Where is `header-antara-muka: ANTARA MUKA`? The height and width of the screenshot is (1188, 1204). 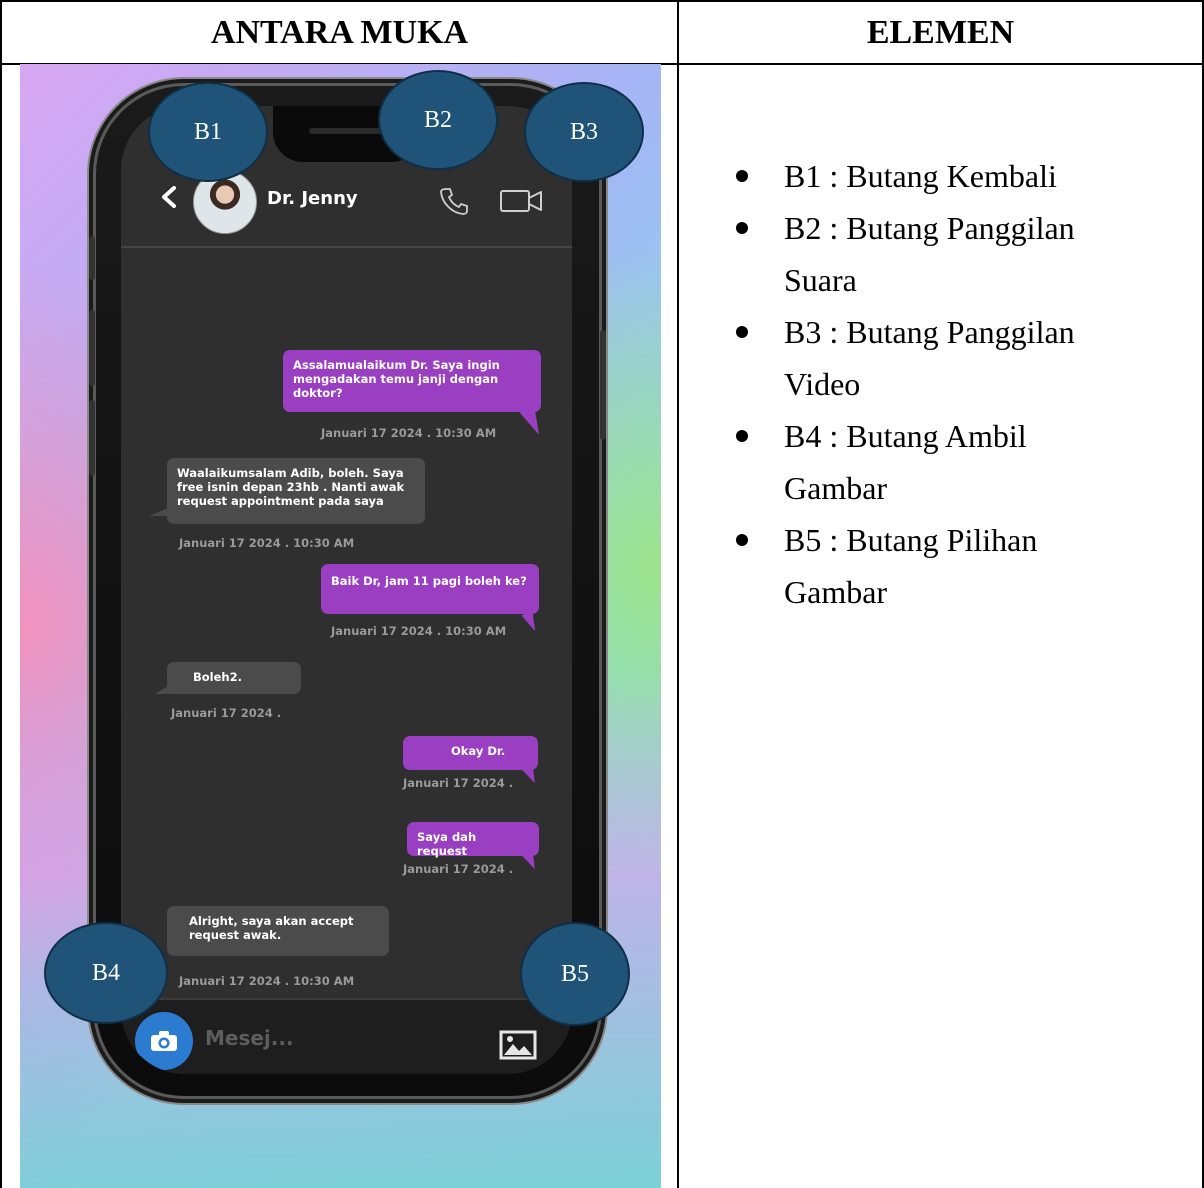
header-antara-muka: ANTARA MUKA is located at coordinates (339, 32).